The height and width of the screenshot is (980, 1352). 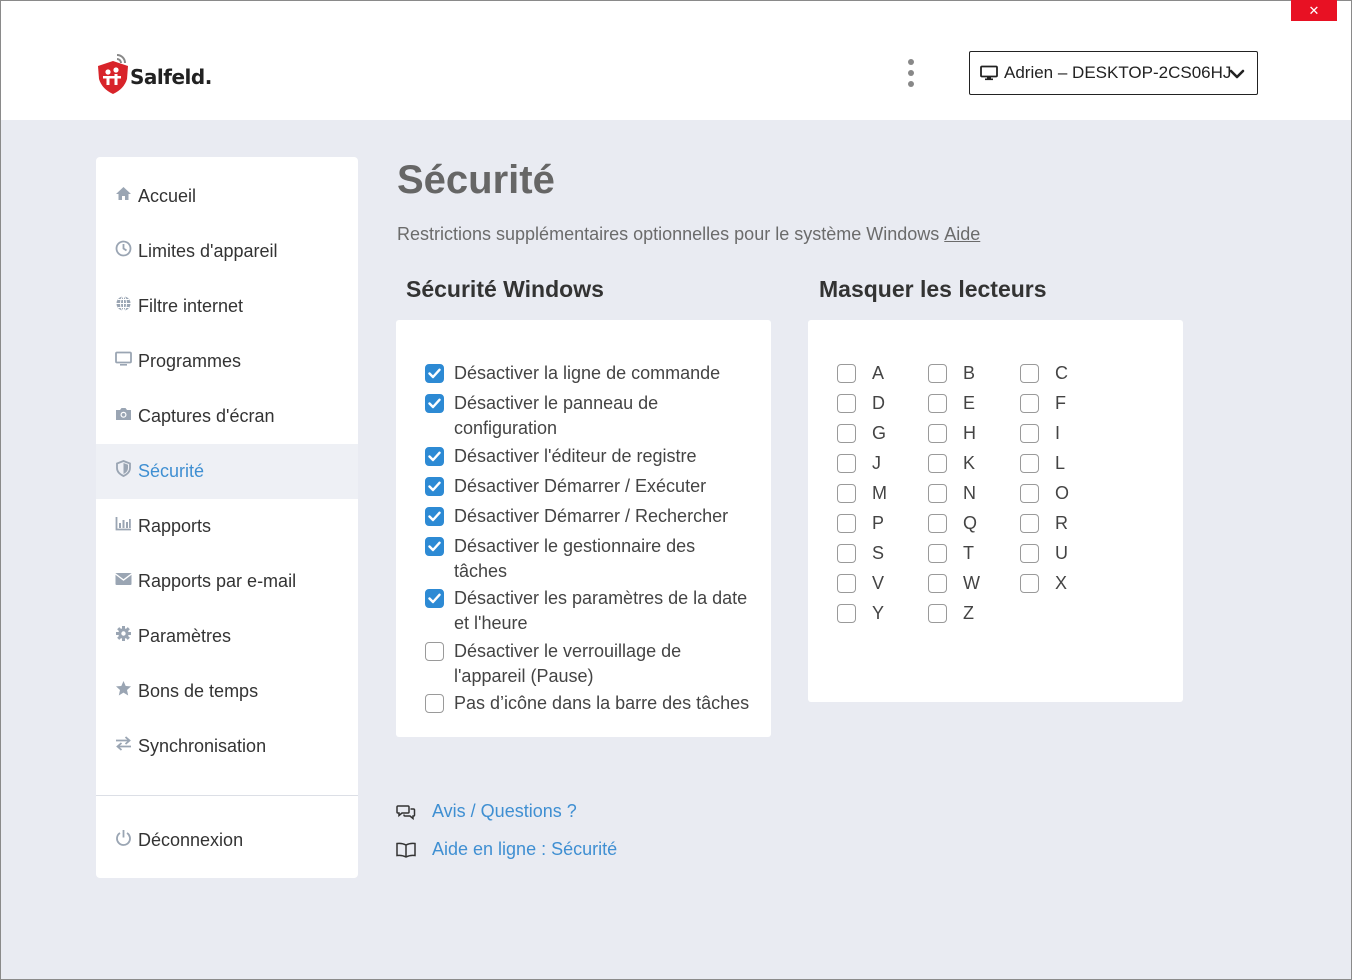 I want to click on drive-option-z: Z, so click(x=951, y=613).